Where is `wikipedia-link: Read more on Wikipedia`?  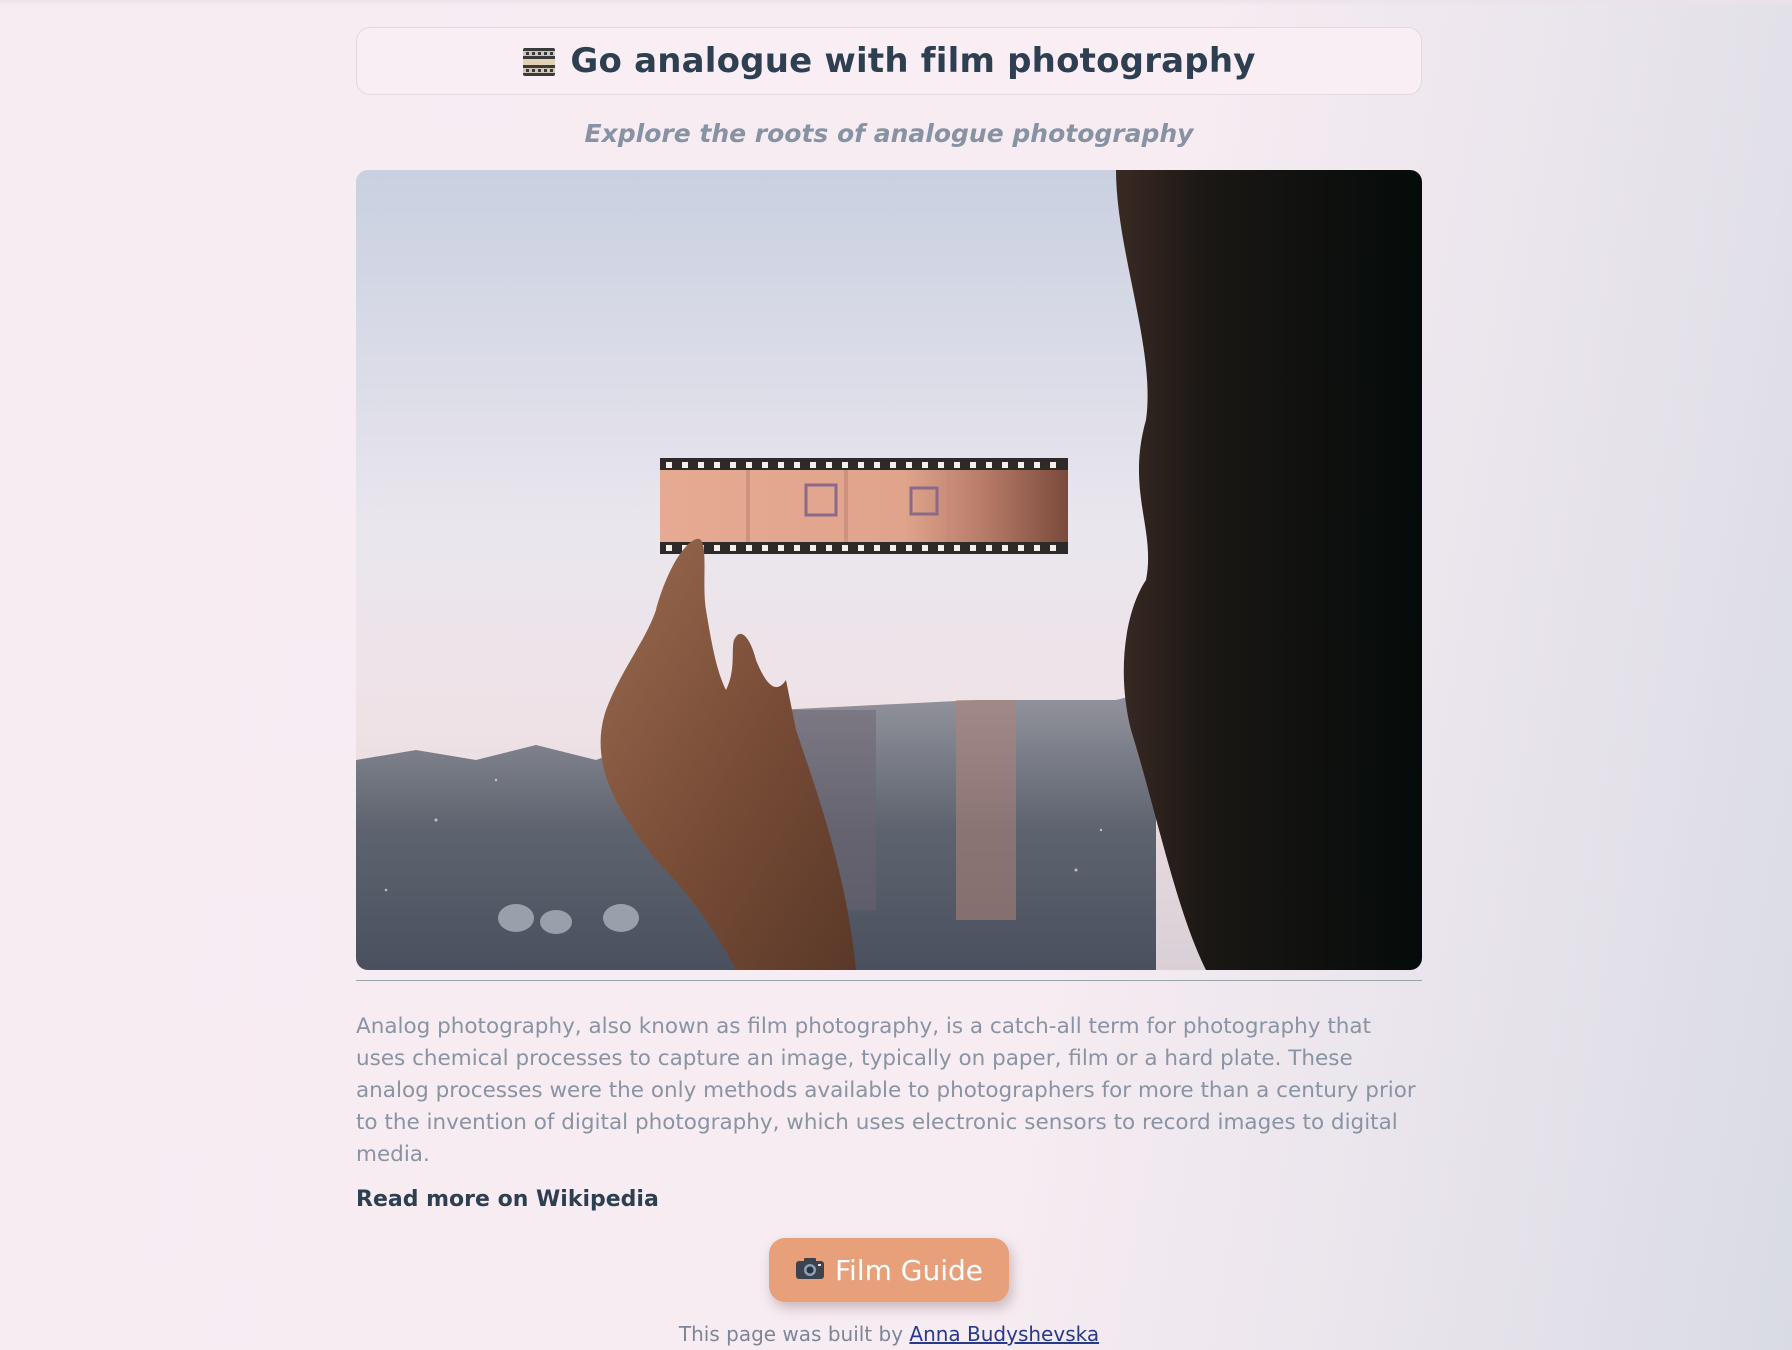 wikipedia-link: Read more on Wikipedia is located at coordinates (507, 1199).